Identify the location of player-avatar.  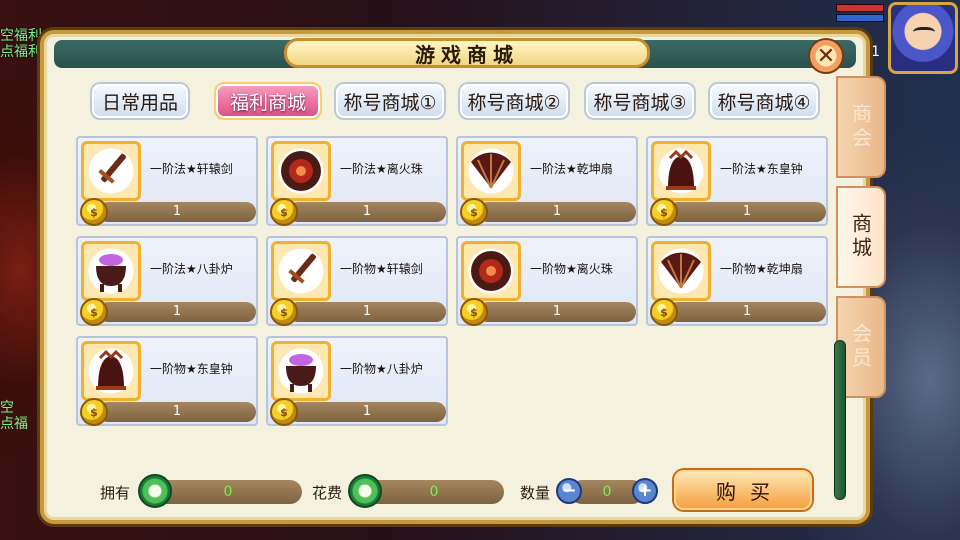
(923, 38).